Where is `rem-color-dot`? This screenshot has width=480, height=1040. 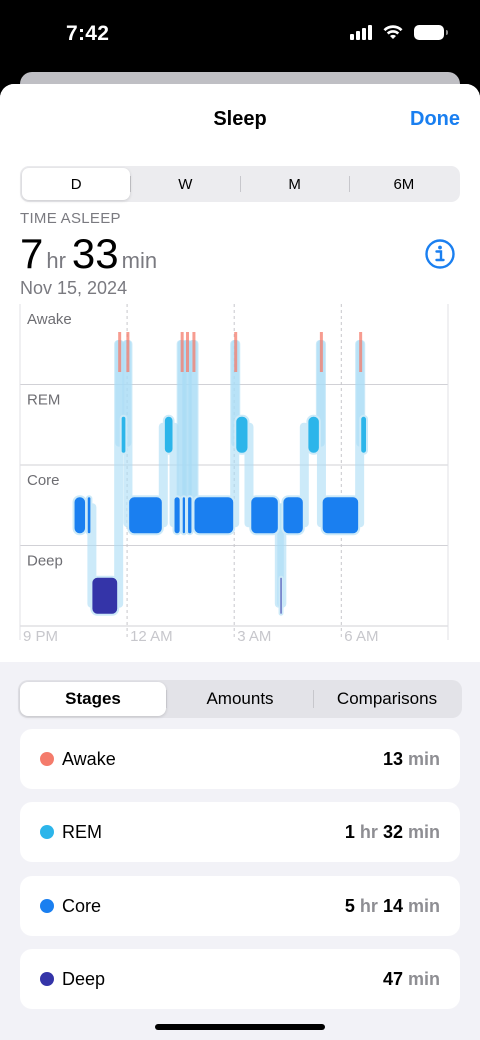
rem-color-dot is located at coordinates (47, 832).